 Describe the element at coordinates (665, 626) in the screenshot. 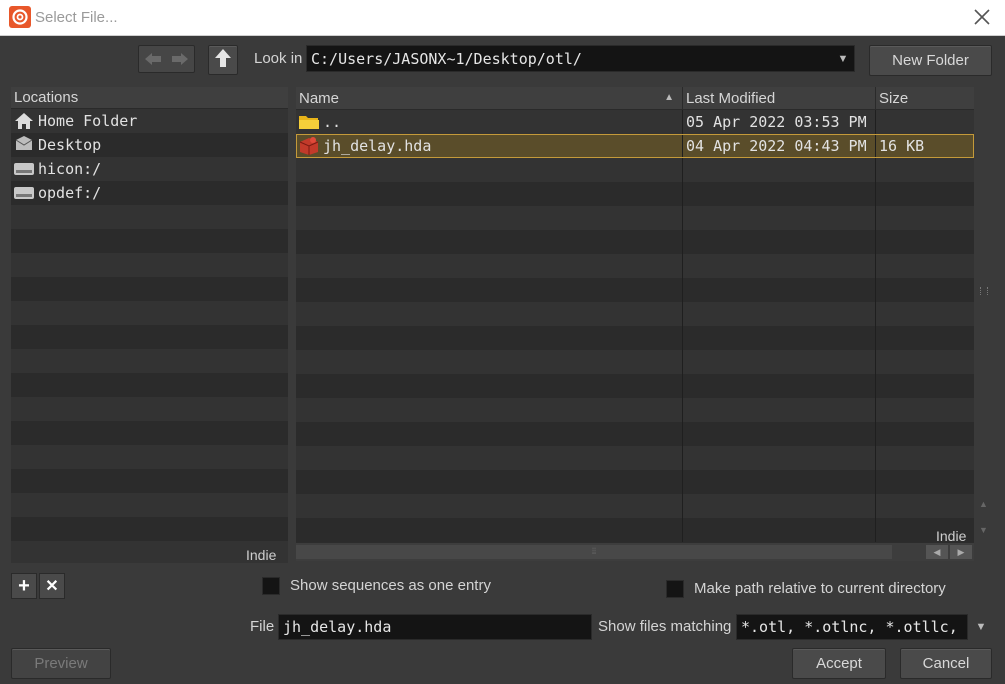

I see `filter-label: Show files matching` at that location.